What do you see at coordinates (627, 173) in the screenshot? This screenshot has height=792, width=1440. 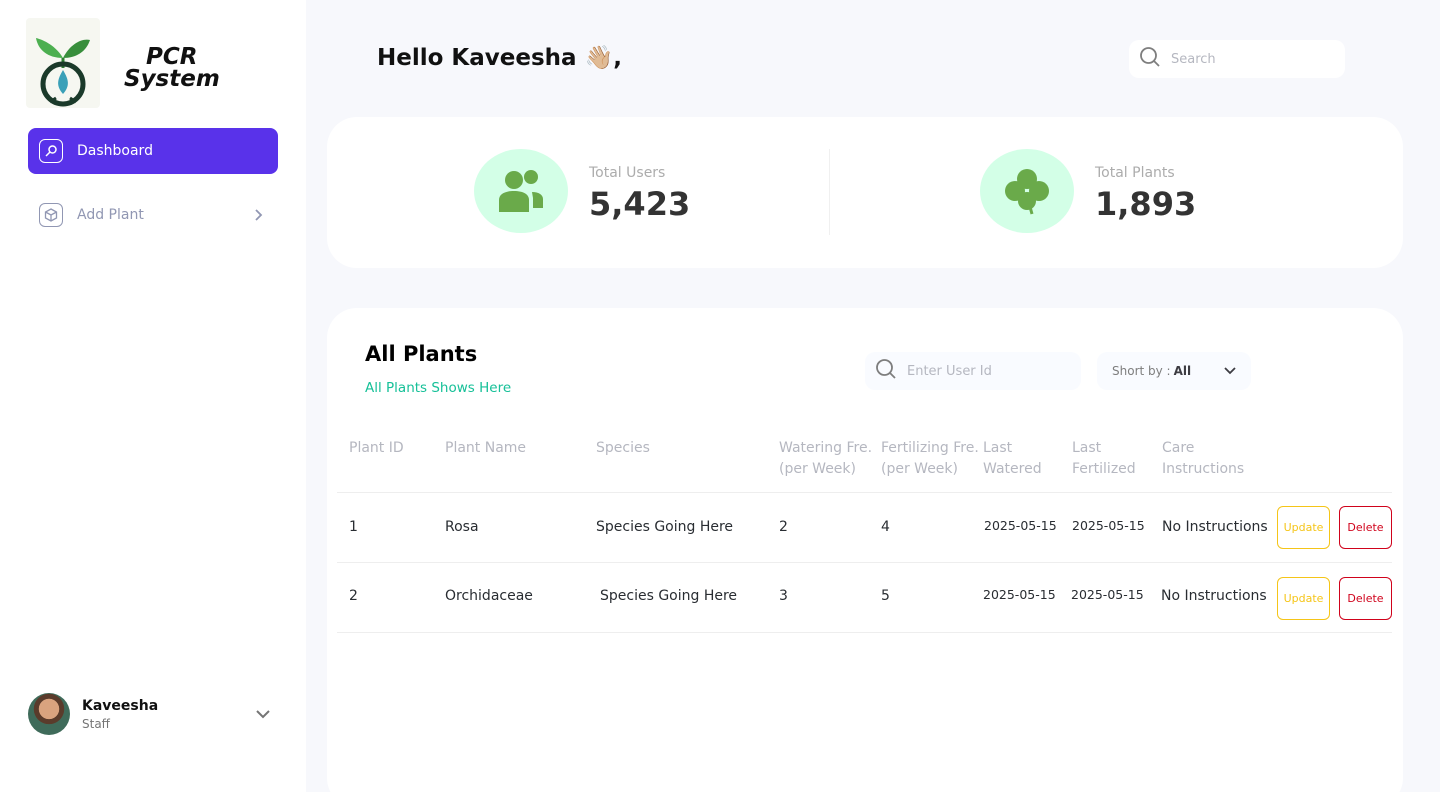 I see `total-users-label: Total Users` at bounding box center [627, 173].